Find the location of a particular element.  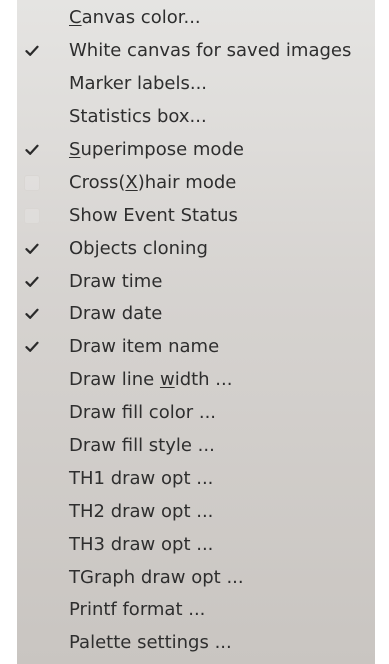

menu-item-label: Show Event Status is located at coordinates (153, 215).